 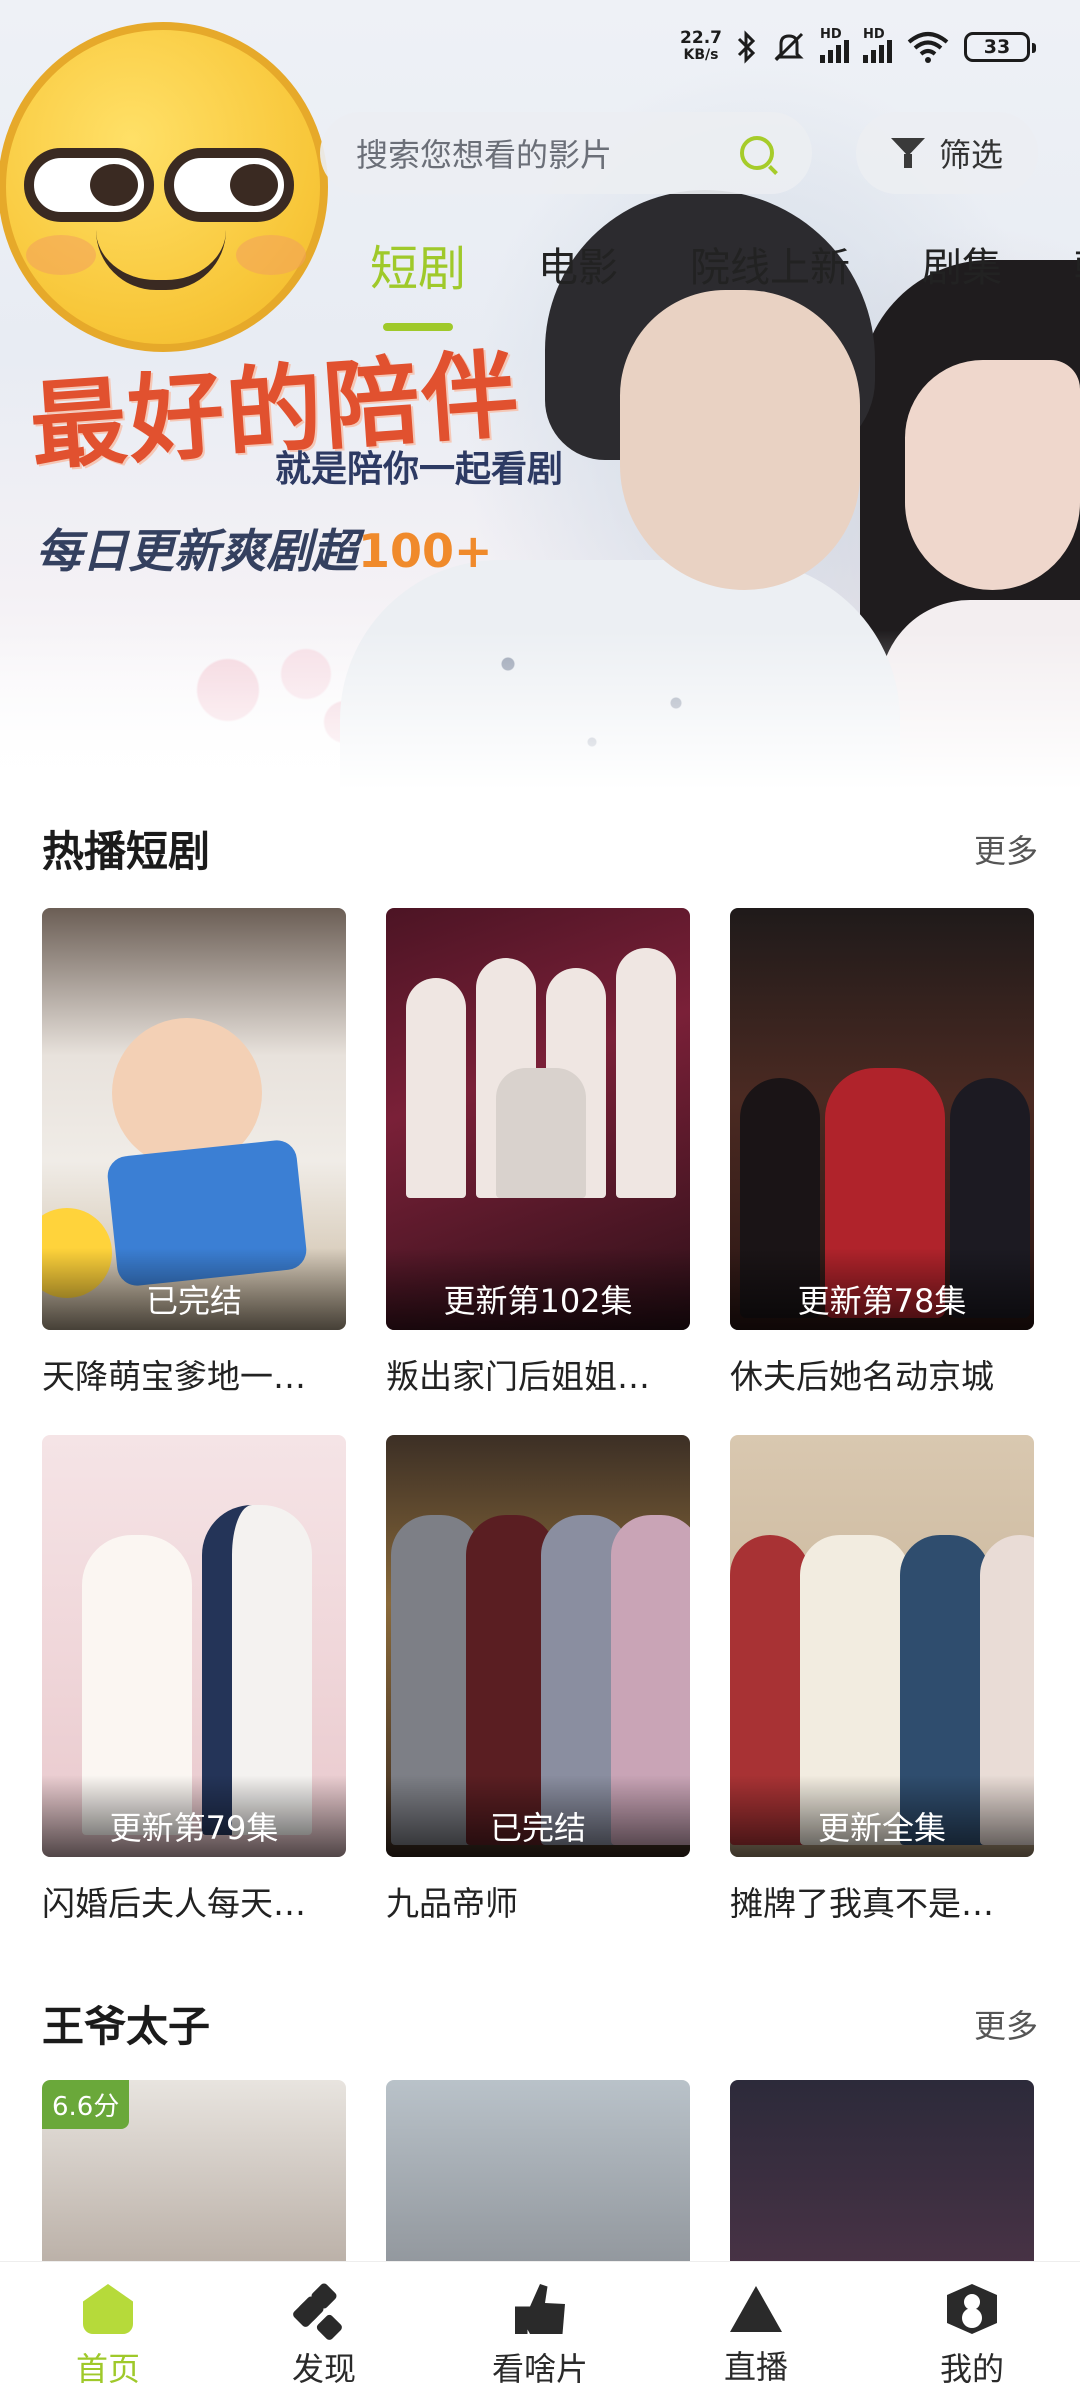 I want to click on drama-title: 九品帝师, so click(x=536, y=1901).